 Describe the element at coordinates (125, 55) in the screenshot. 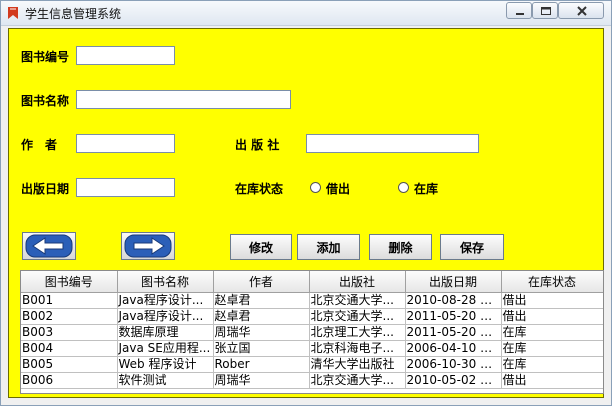

I see `book-id-input` at that location.